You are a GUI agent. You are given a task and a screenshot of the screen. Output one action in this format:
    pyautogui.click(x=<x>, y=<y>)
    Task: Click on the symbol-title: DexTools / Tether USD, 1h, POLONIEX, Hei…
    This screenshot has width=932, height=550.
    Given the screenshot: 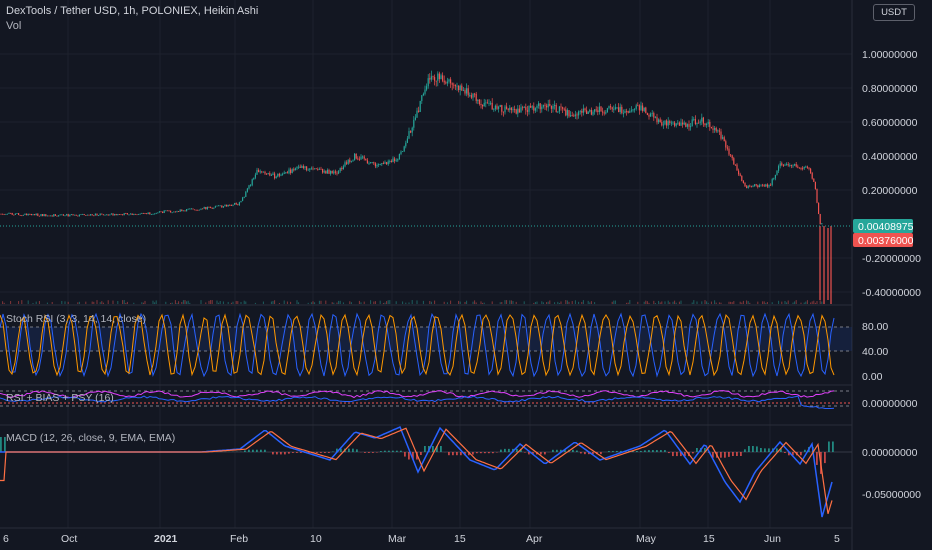 What is the action you would take?
    pyautogui.click(x=132, y=11)
    